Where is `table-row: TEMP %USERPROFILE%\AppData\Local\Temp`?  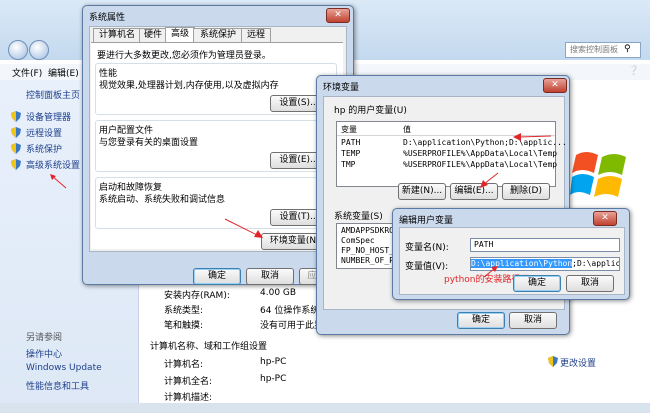 table-row: TEMP %USERPROFILE%\AppData\Local\Temp is located at coordinates (447, 154).